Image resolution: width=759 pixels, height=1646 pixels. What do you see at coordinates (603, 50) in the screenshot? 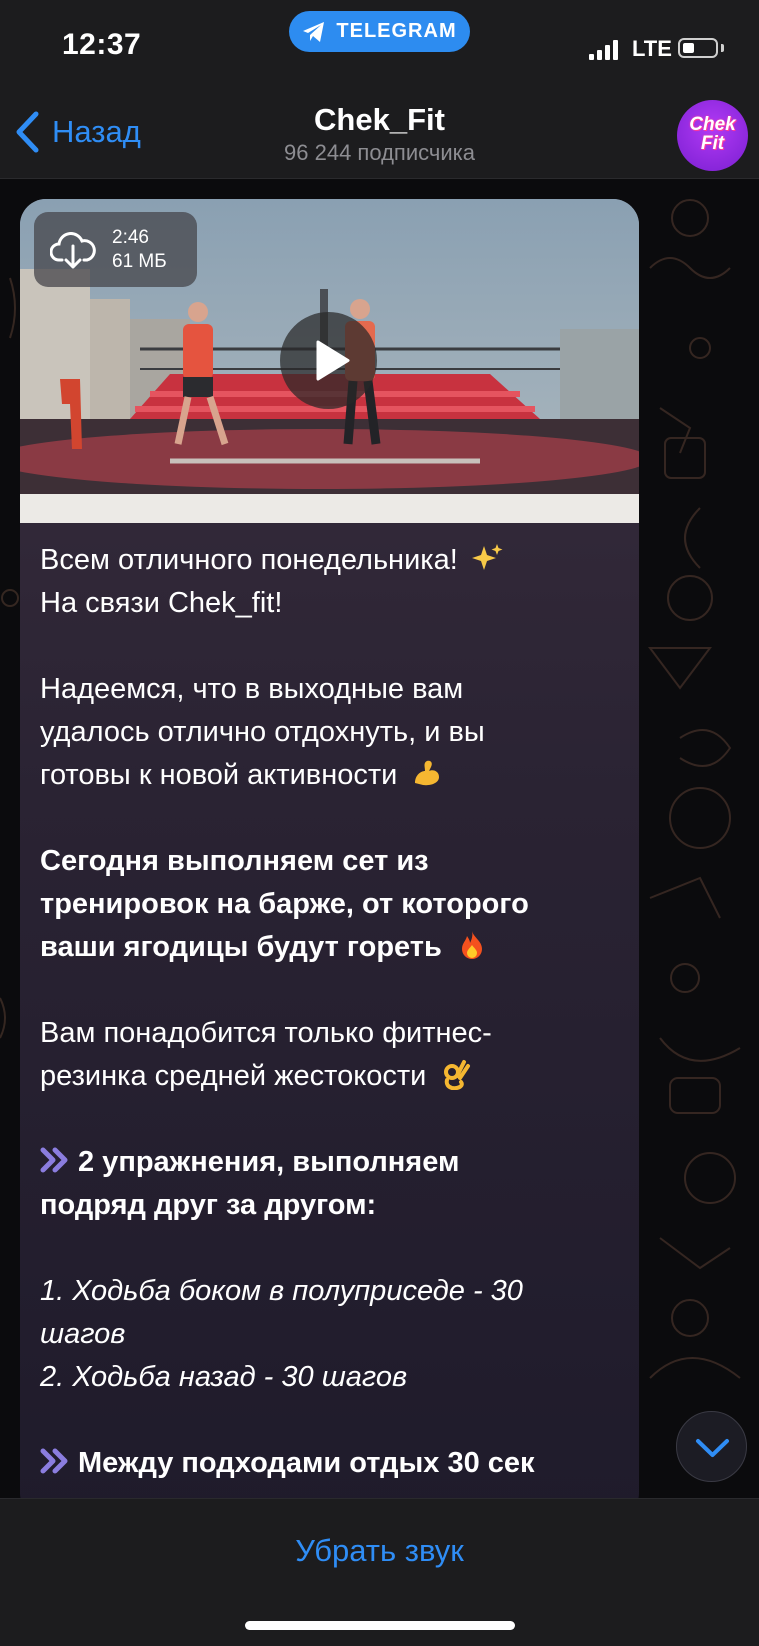
I see `signal-icon` at bounding box center [603, 50].